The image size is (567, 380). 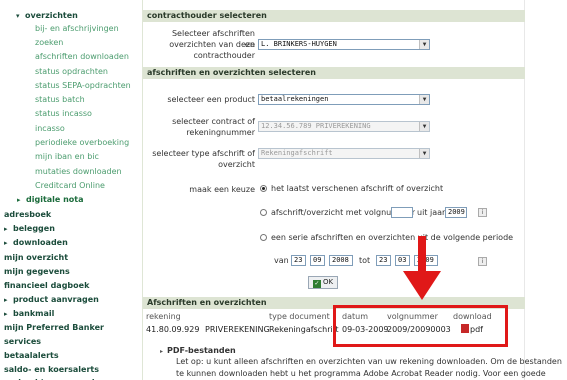 I want to click on sidebar-item-label: digitale nota, so click(x=55, y=199).